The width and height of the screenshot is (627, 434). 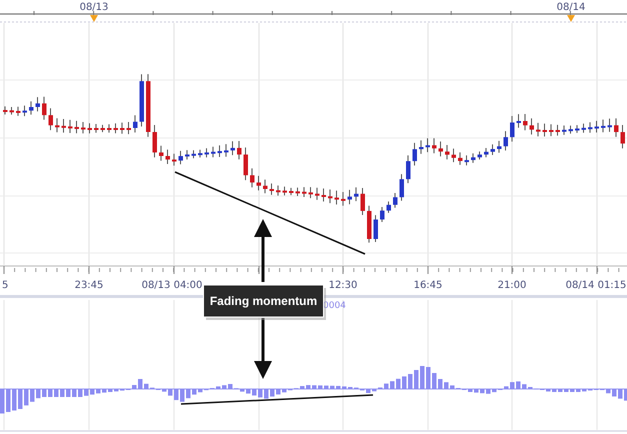 I want to click on indicator-value: 0004, so click(x=334, y=306).